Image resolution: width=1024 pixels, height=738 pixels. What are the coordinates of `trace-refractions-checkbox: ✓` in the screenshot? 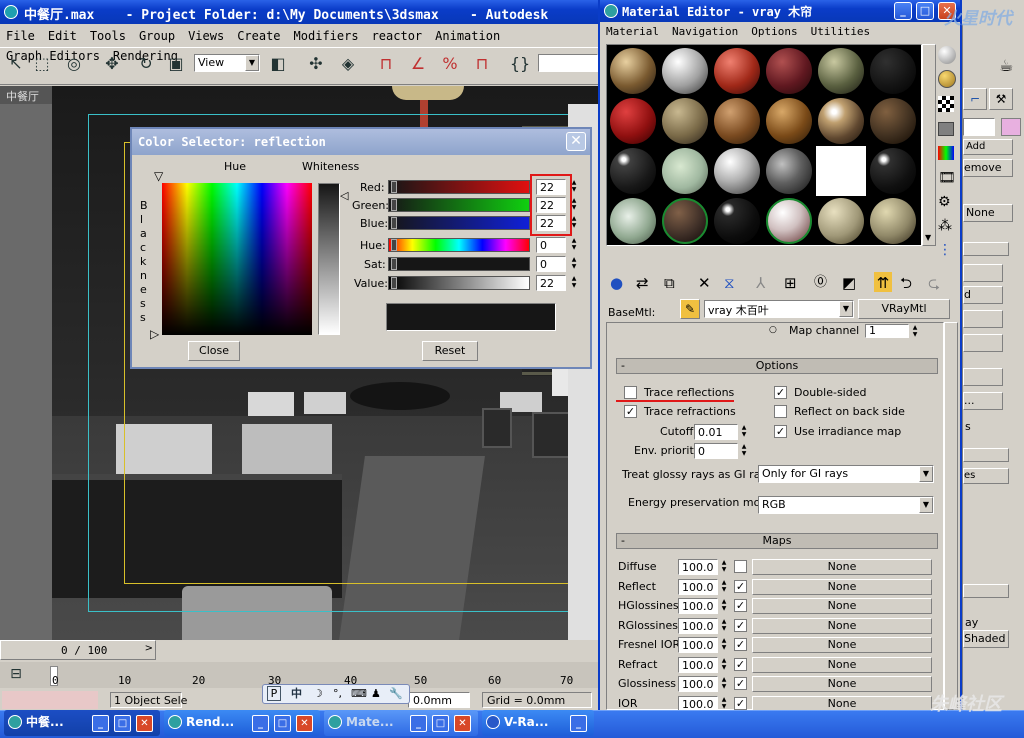 It's located at (630, 411).